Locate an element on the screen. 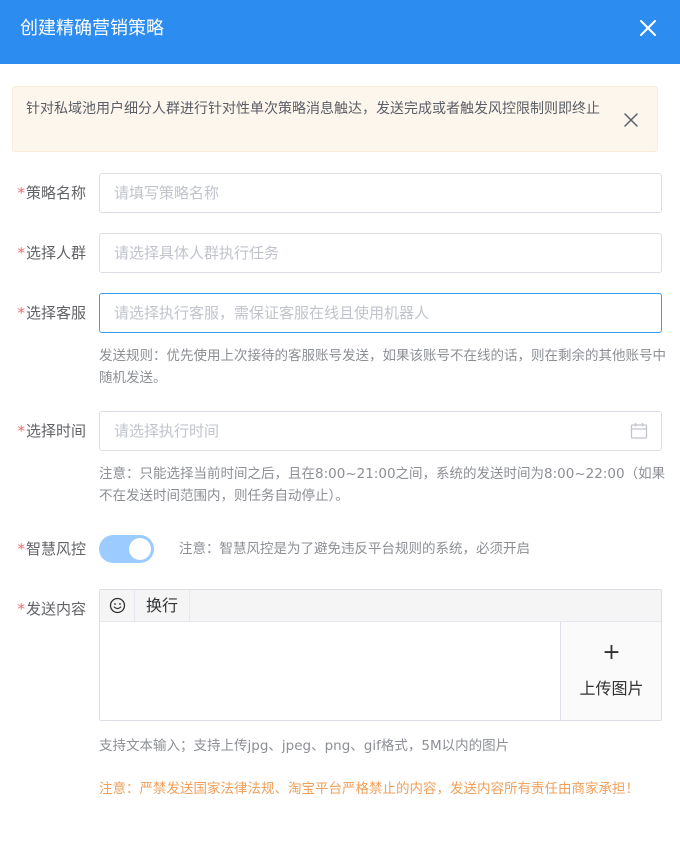  service-label: *选择客服 is located at coordinates (47, 313).